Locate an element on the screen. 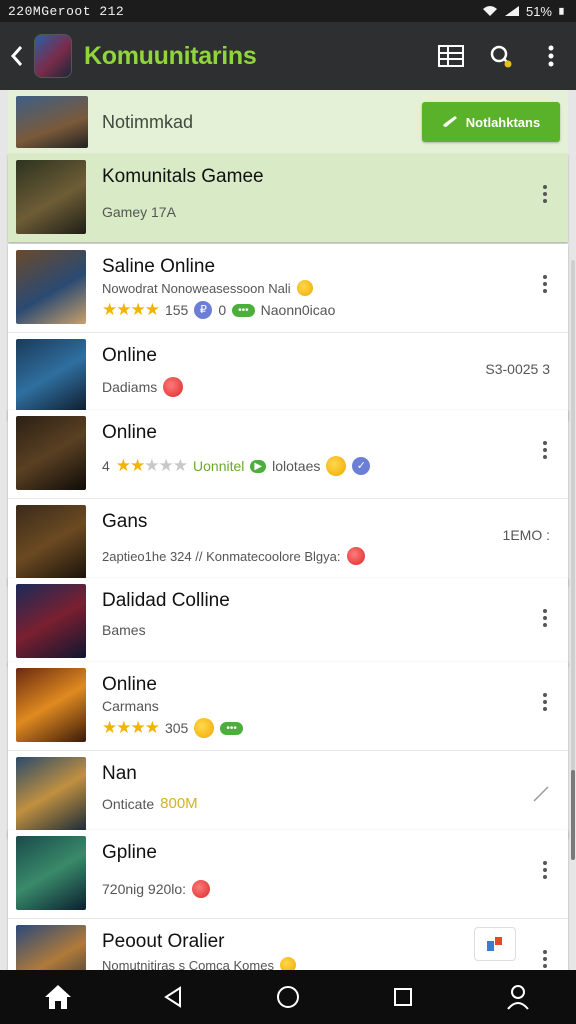 This screenshot has height=1024, width=576. app-avatar is located at coordinates (53, 56).